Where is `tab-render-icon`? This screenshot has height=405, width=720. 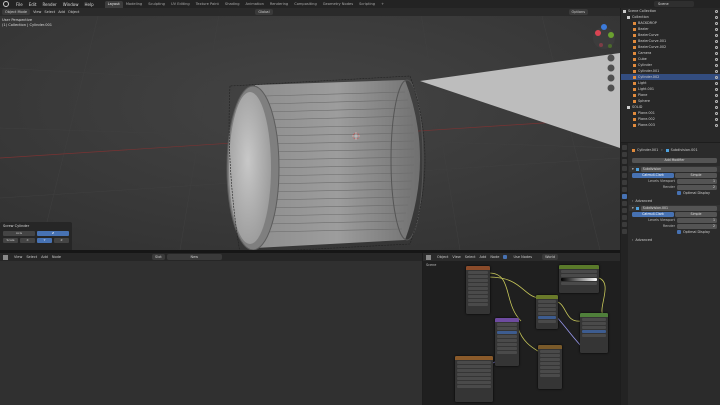 tab-render-icon is located at coordinates (624, 154).